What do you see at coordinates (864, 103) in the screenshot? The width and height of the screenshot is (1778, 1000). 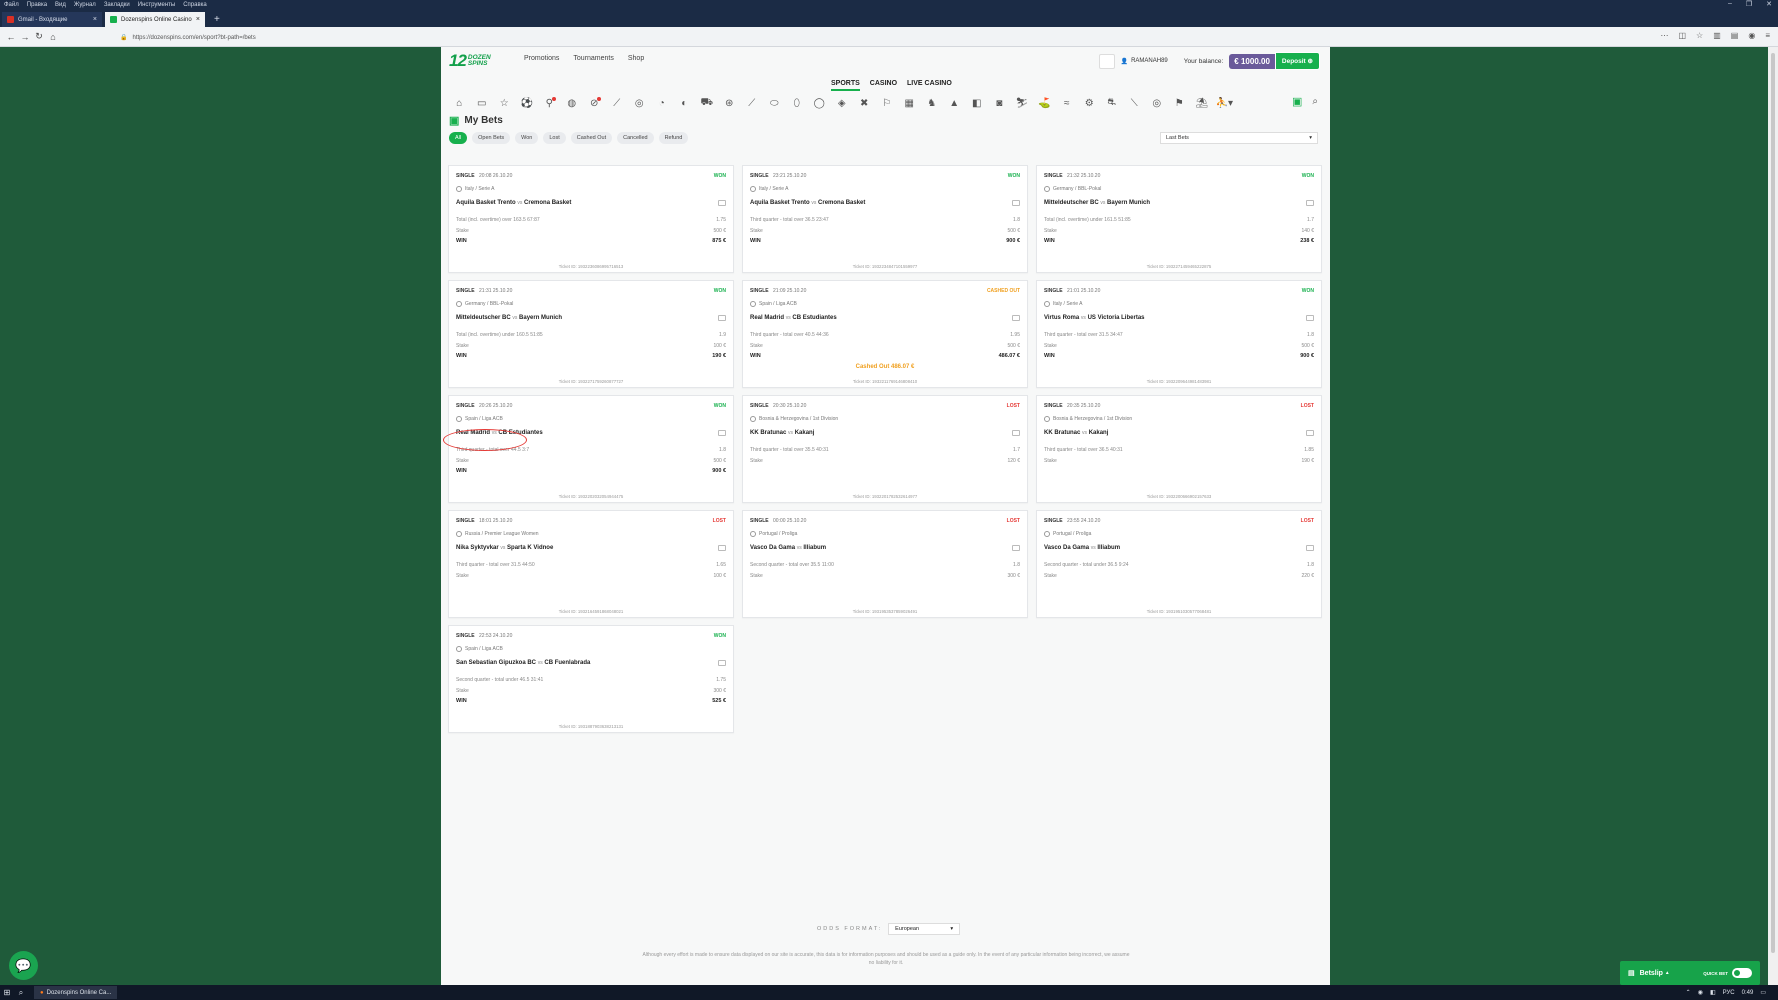 I see `sport-fighting-icon: ✖` at bounding box center [864, 103].